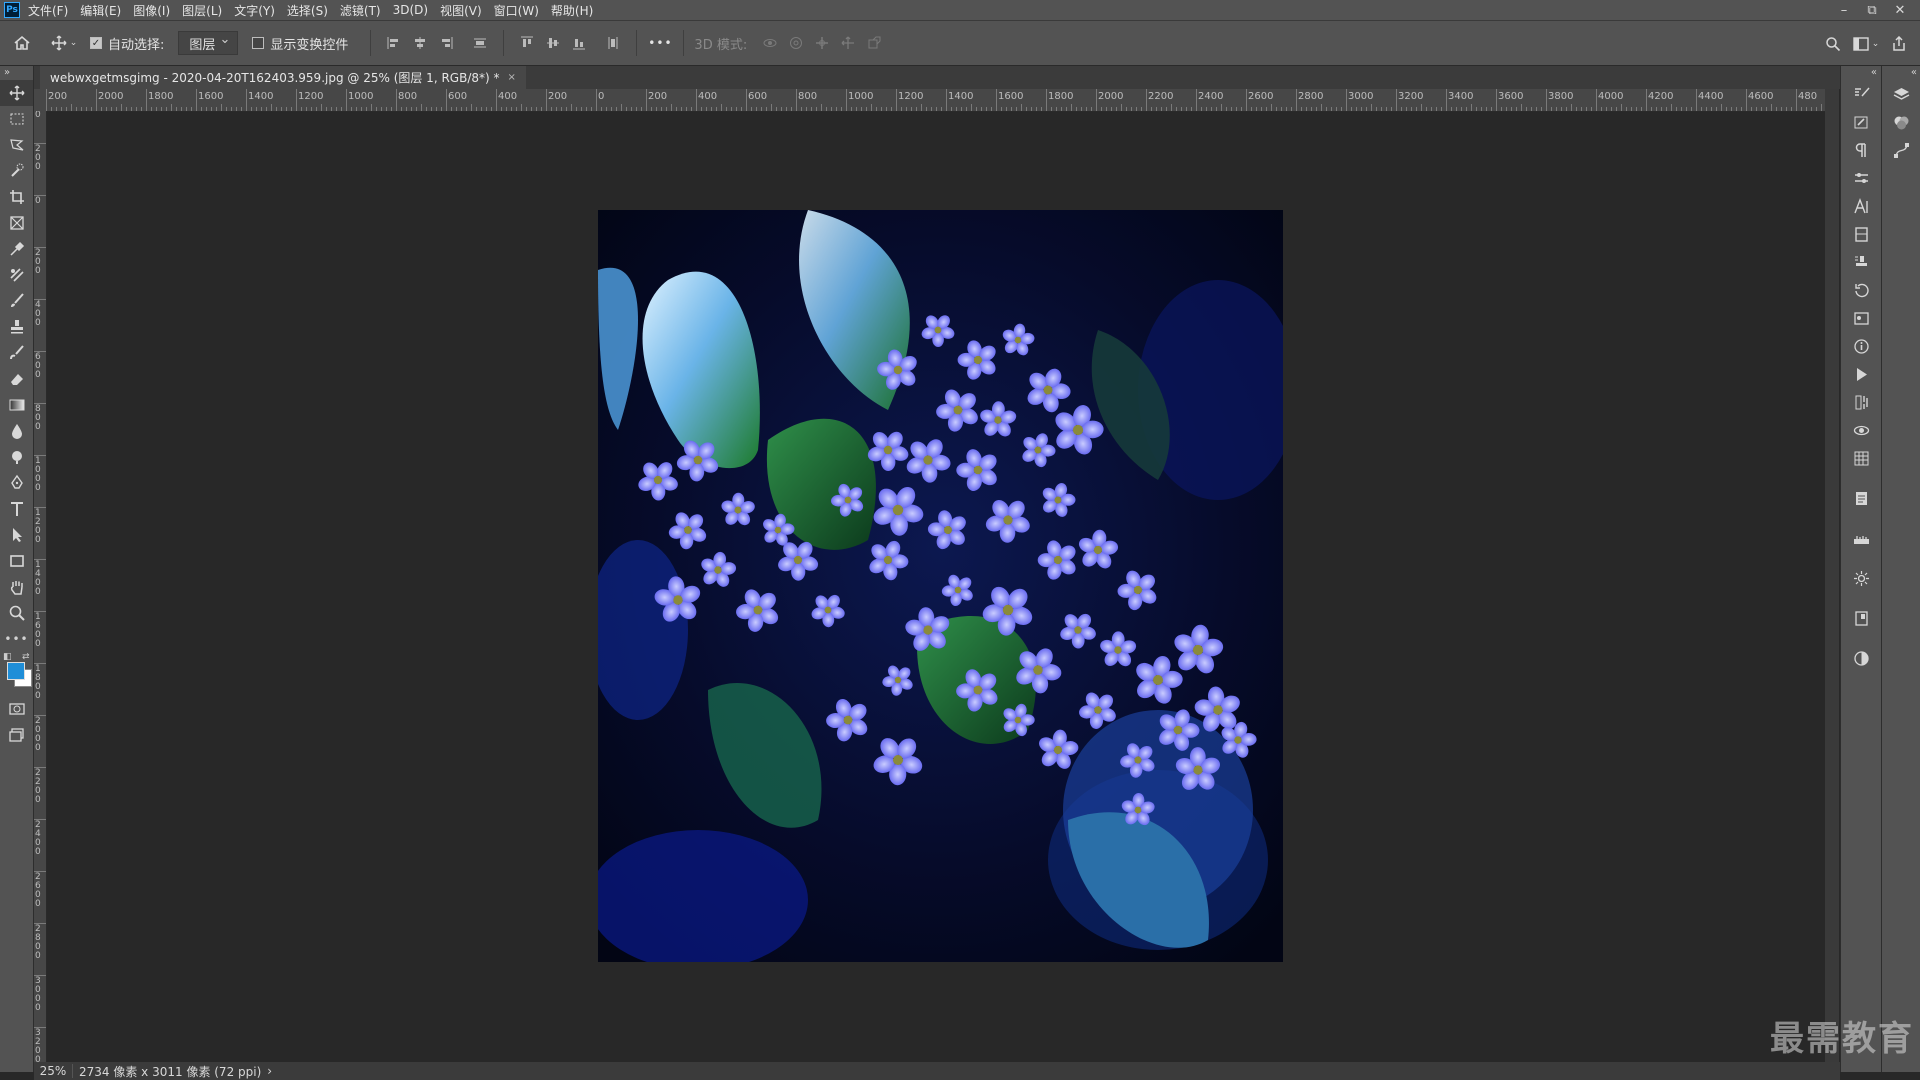  Describe the element at coordinates (16, 145) in the screenshot. I see `tool-lasso` at that location.